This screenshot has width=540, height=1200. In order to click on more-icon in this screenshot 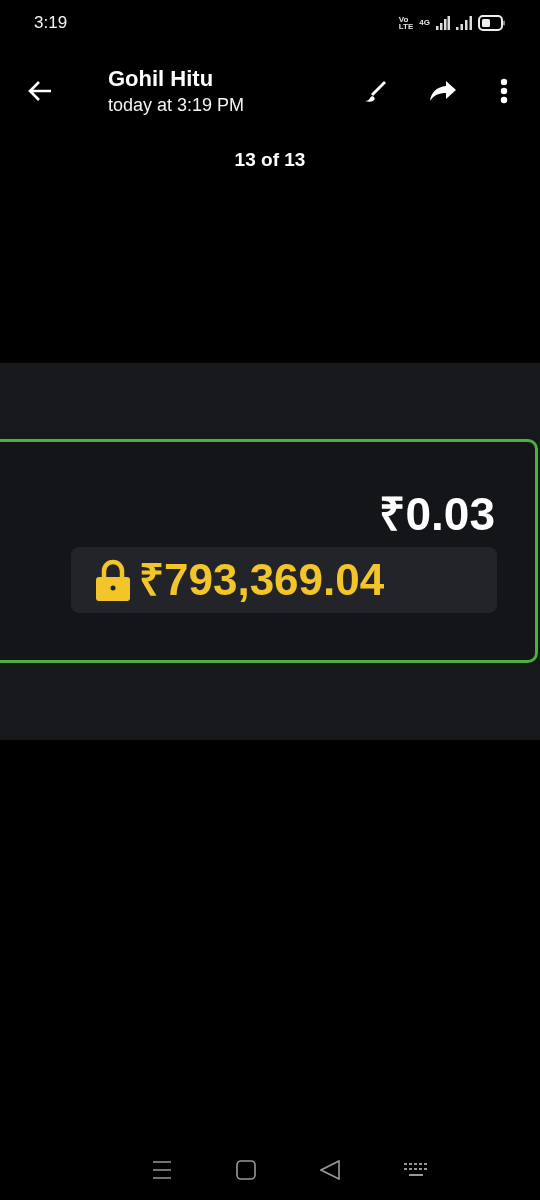, I will do `click(504, 91)`.